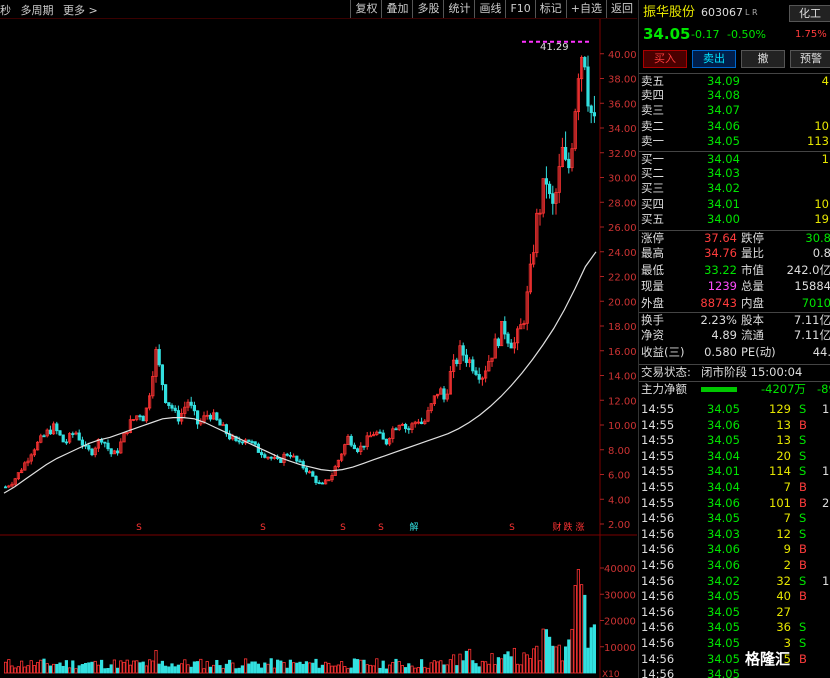 Image resolution: width=830 pixels, height=678 pixels. What do you see at coordinates (723, 173) in the screenshot?
I see `bid-price: 34.03` at bounding box center [723, 173].